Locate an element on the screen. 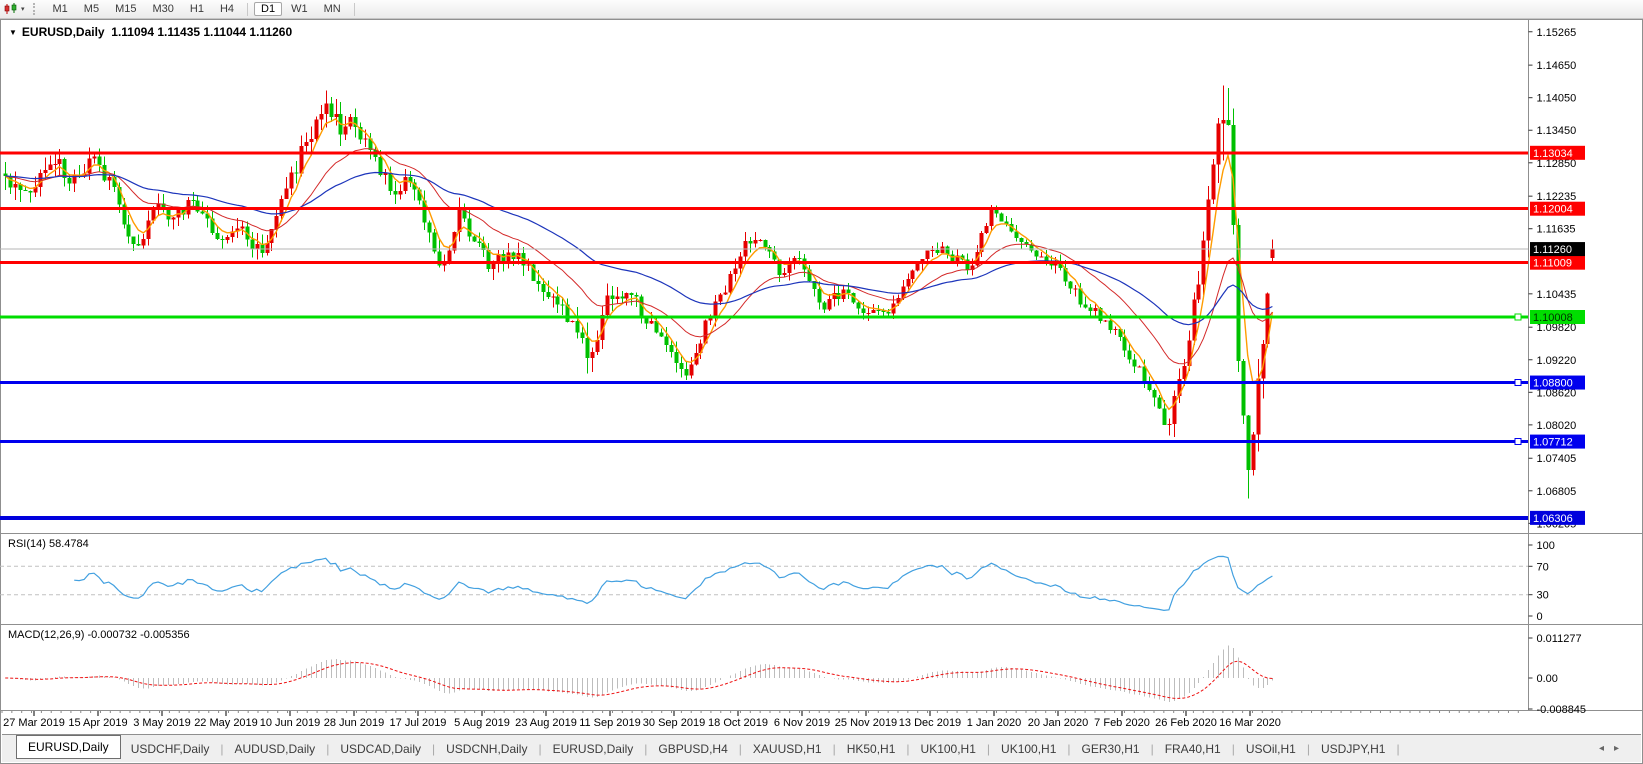  tab-usoil-h1: USOil,H1 is located at coordinates (1271, 749).